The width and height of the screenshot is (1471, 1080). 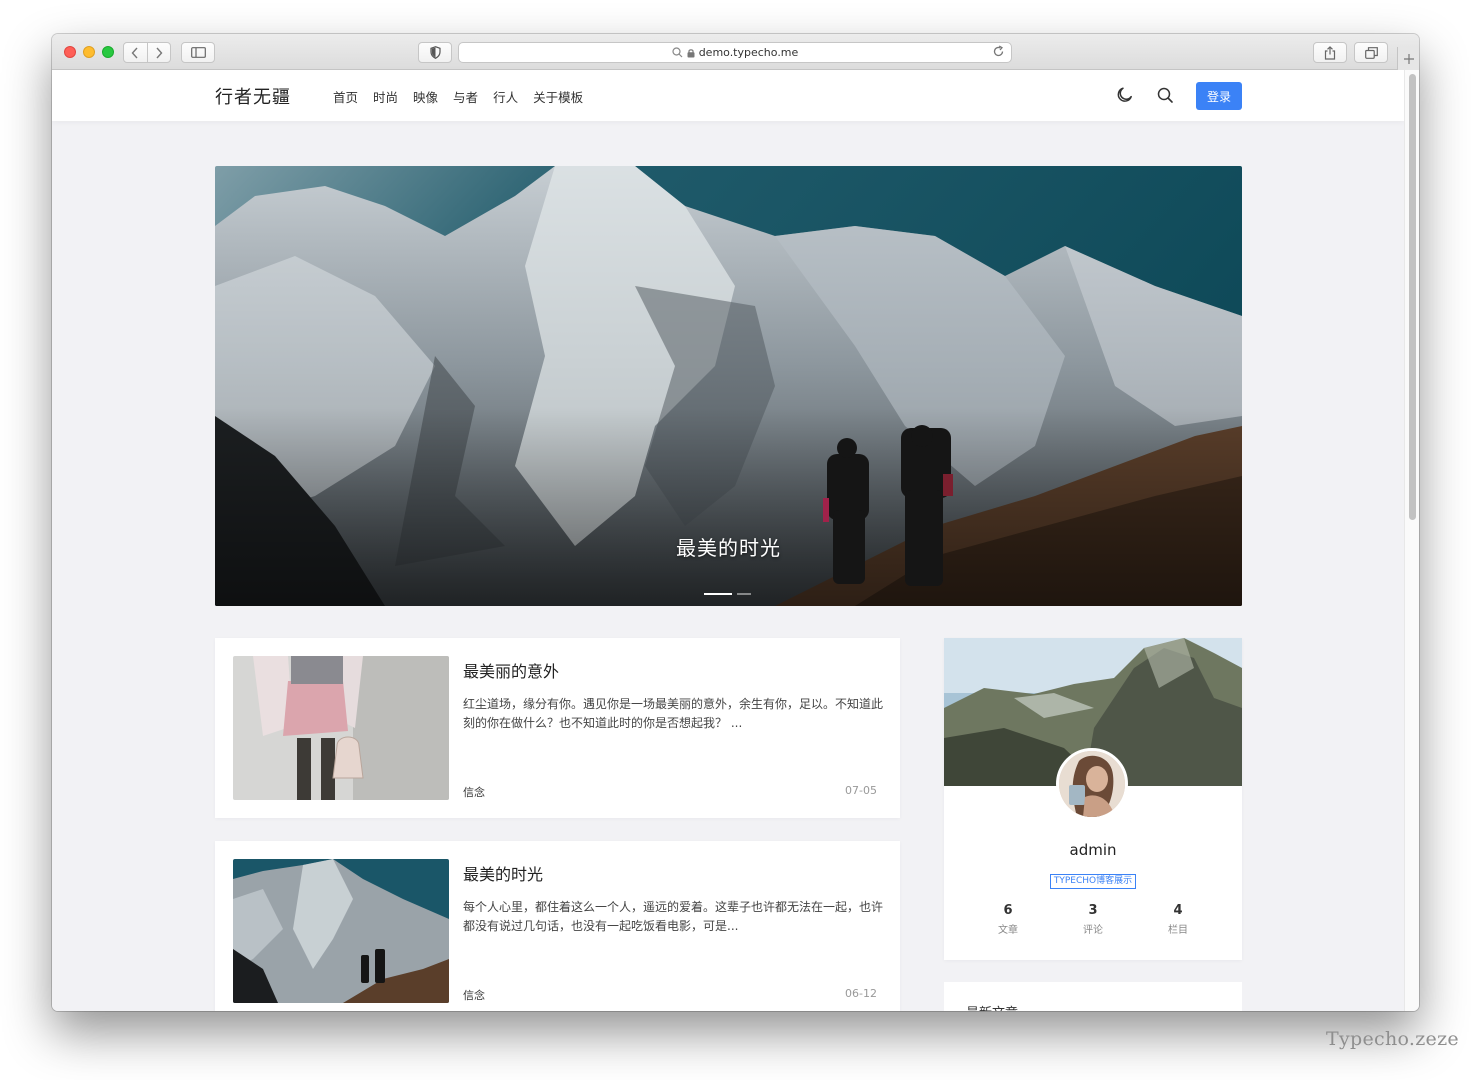 I want to click on sidebar-icon, so click(x=198, y=52).